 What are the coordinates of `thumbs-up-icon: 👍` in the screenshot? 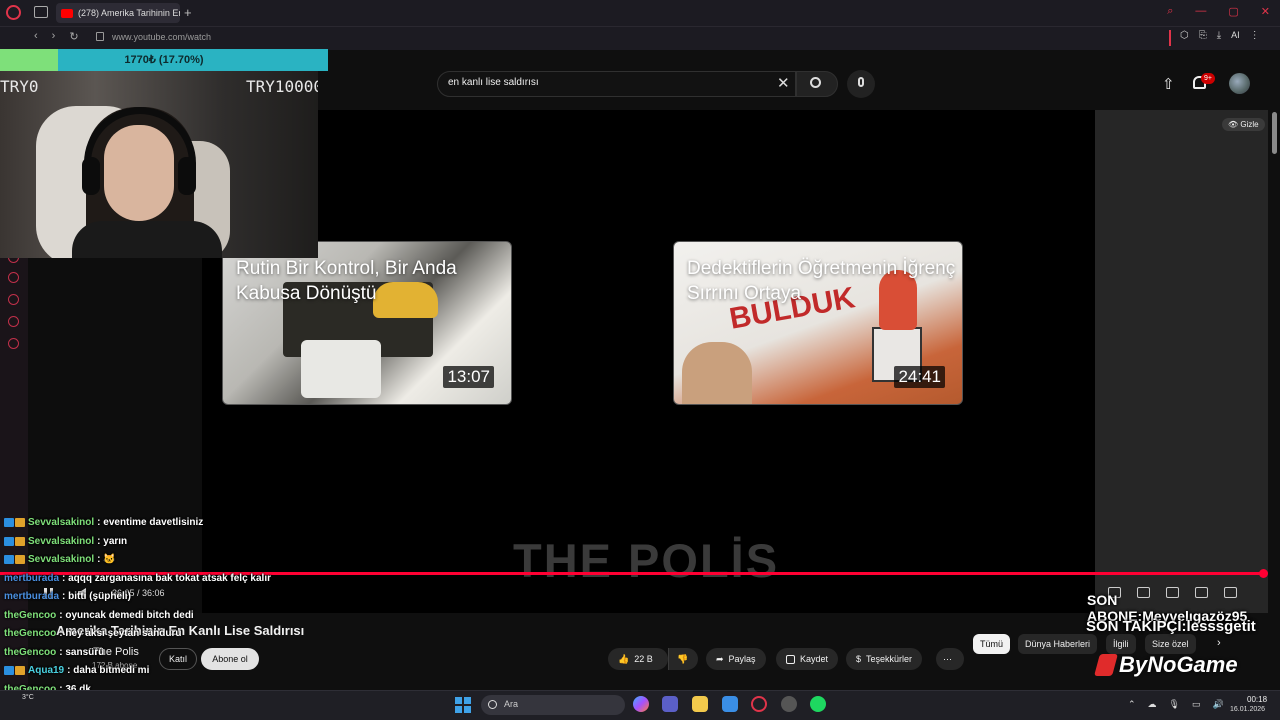 It's located at (624, 658).